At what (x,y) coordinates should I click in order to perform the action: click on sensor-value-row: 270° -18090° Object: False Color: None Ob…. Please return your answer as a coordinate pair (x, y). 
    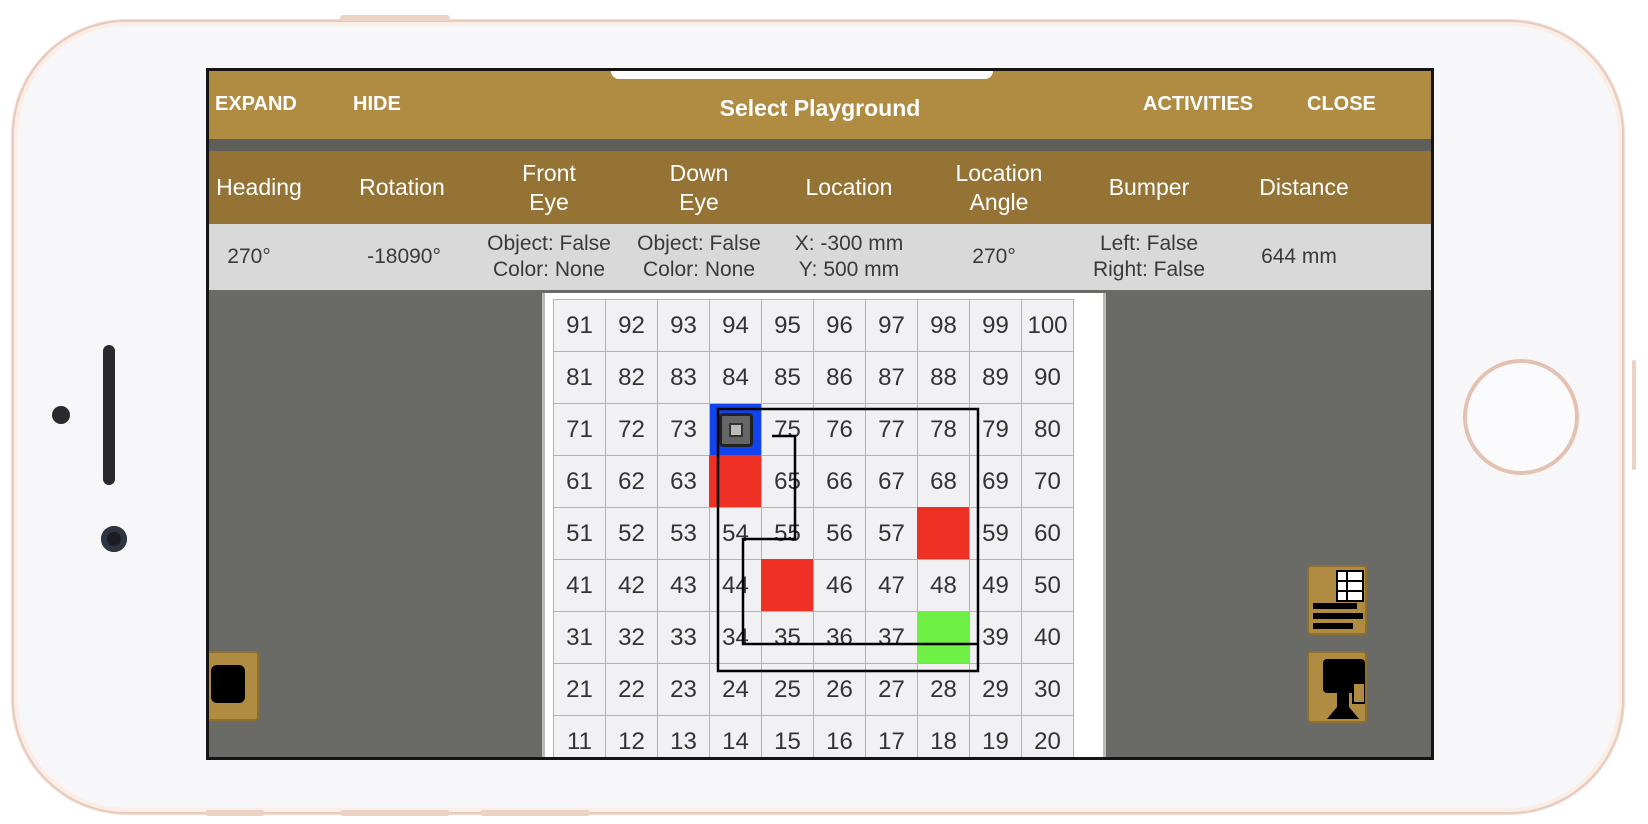
    Looking at the image, I should click on (820, 257).